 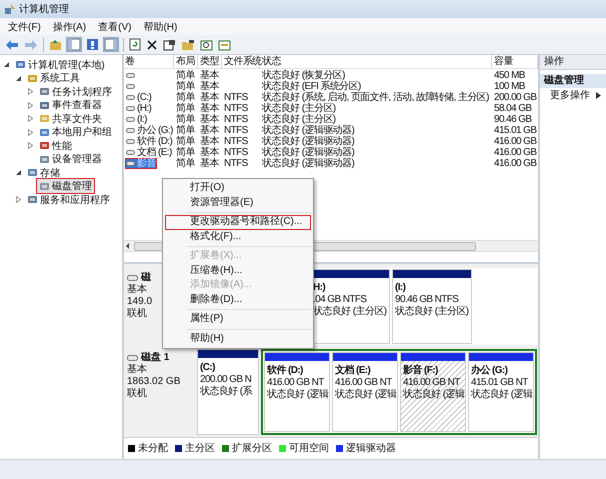 I want to click on table-cell-text: 状态良好 (主分区), so click(x=298, y=119).